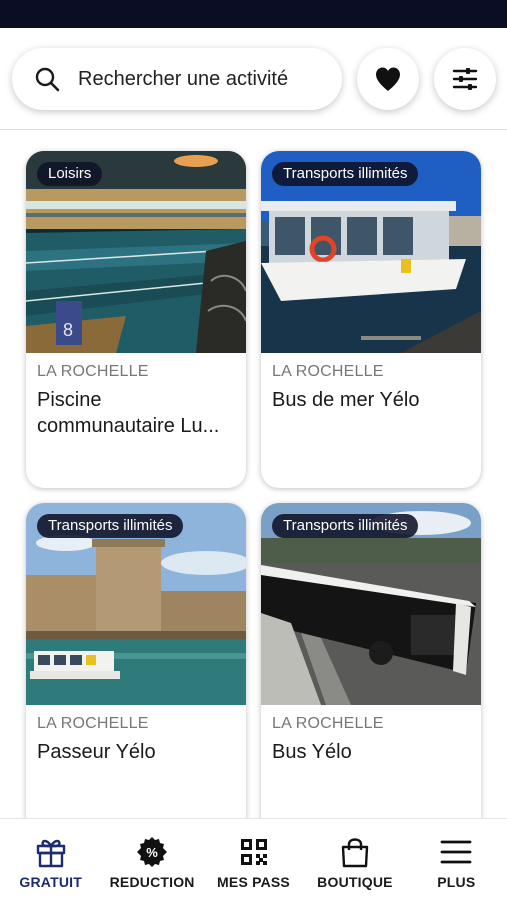 The image size is (507, 900). I want to click on filters-button, so click(465, 79).